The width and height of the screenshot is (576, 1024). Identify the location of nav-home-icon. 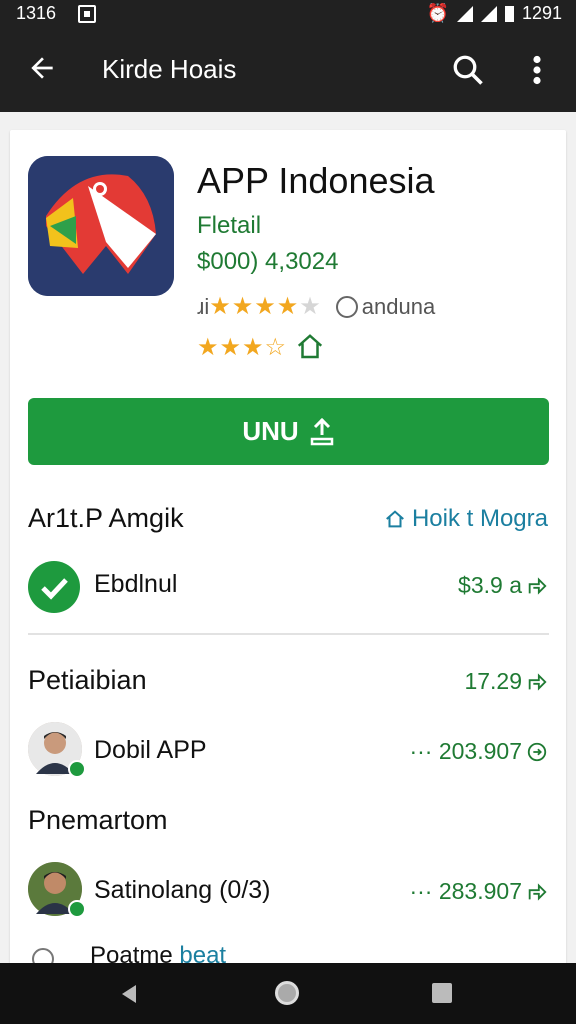
(287, 993).